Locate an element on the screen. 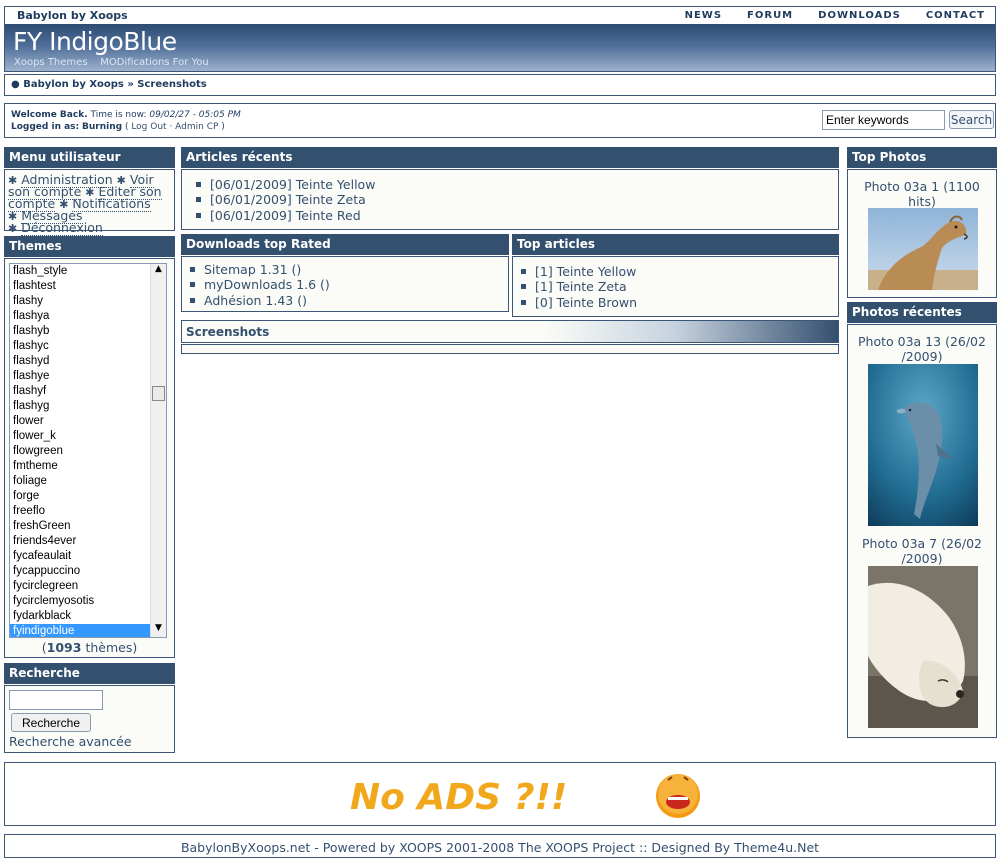 The height and width of the screenshot is (868, 1000). nav-downloads: DOWNLOADS is located at coordinates (859, 15).